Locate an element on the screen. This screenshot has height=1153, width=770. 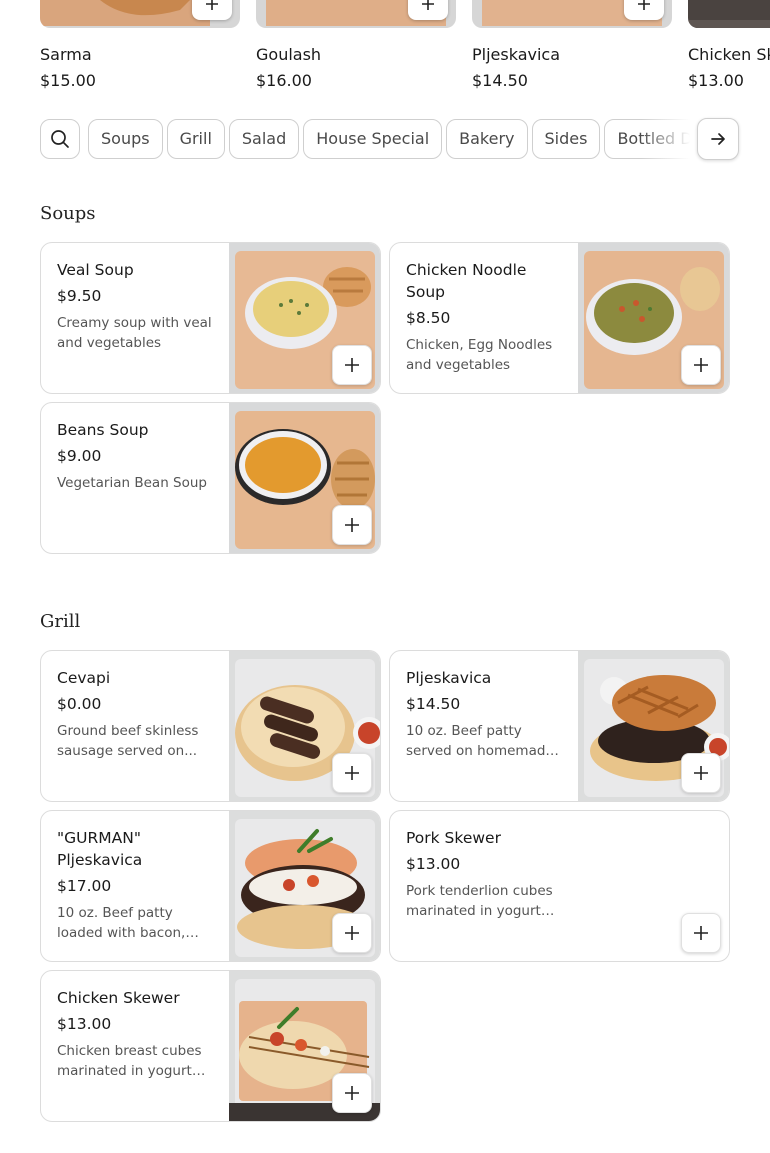
featured-item: Pljeskavica $14.50 is located at coordinates (572, 45).